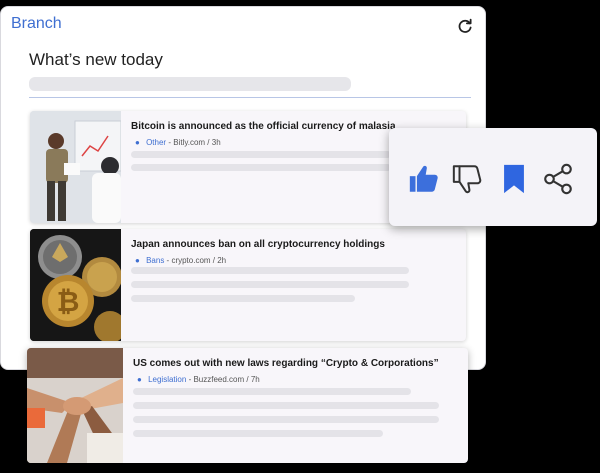 The height and width of the screenshot is (473, 600). What do you see at coordinates (75, 285) in the screenshot?
I see `news-thumbnail: ₿` at bounding box center [75, 285].